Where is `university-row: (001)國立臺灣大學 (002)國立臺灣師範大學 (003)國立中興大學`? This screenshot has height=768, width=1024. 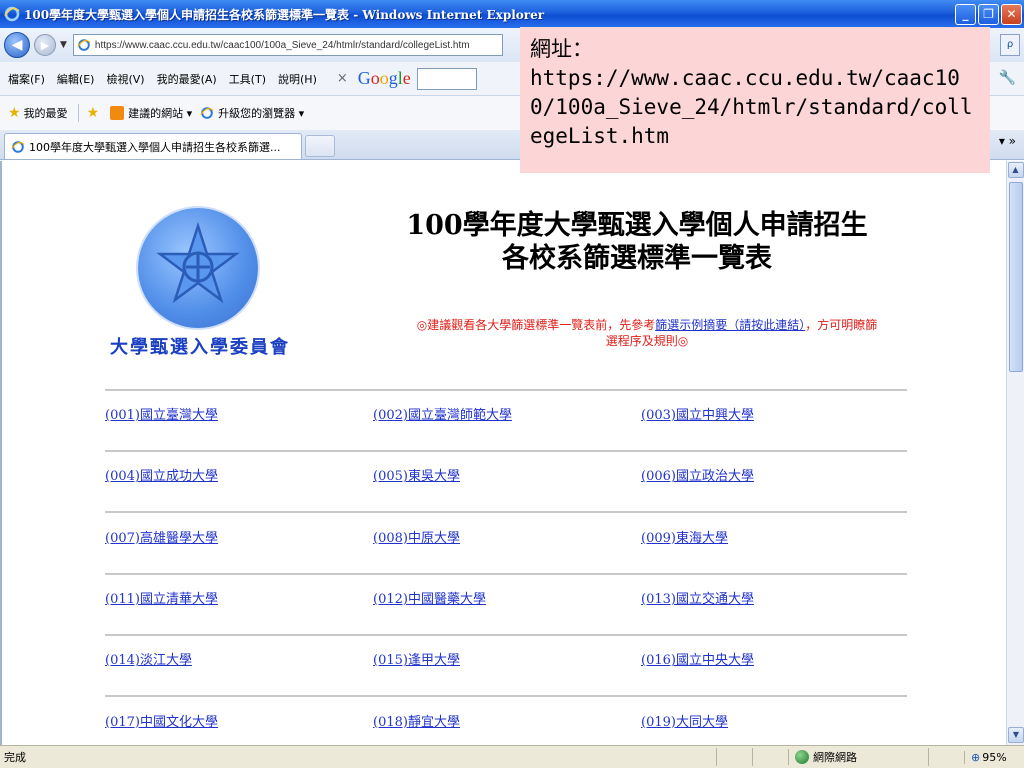 university-row: (001)國立臺灣大學 (002)國立臺灣師範大學 (003)國立中興大學 is located at coordinates (506, 414).